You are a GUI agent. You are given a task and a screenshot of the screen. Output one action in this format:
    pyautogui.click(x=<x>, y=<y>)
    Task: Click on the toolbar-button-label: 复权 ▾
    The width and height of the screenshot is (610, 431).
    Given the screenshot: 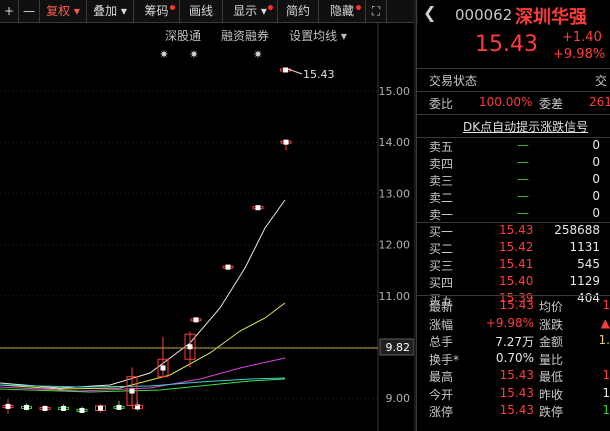 What is the action you would take?
    pyautogui.click(x=63, y=11)
    